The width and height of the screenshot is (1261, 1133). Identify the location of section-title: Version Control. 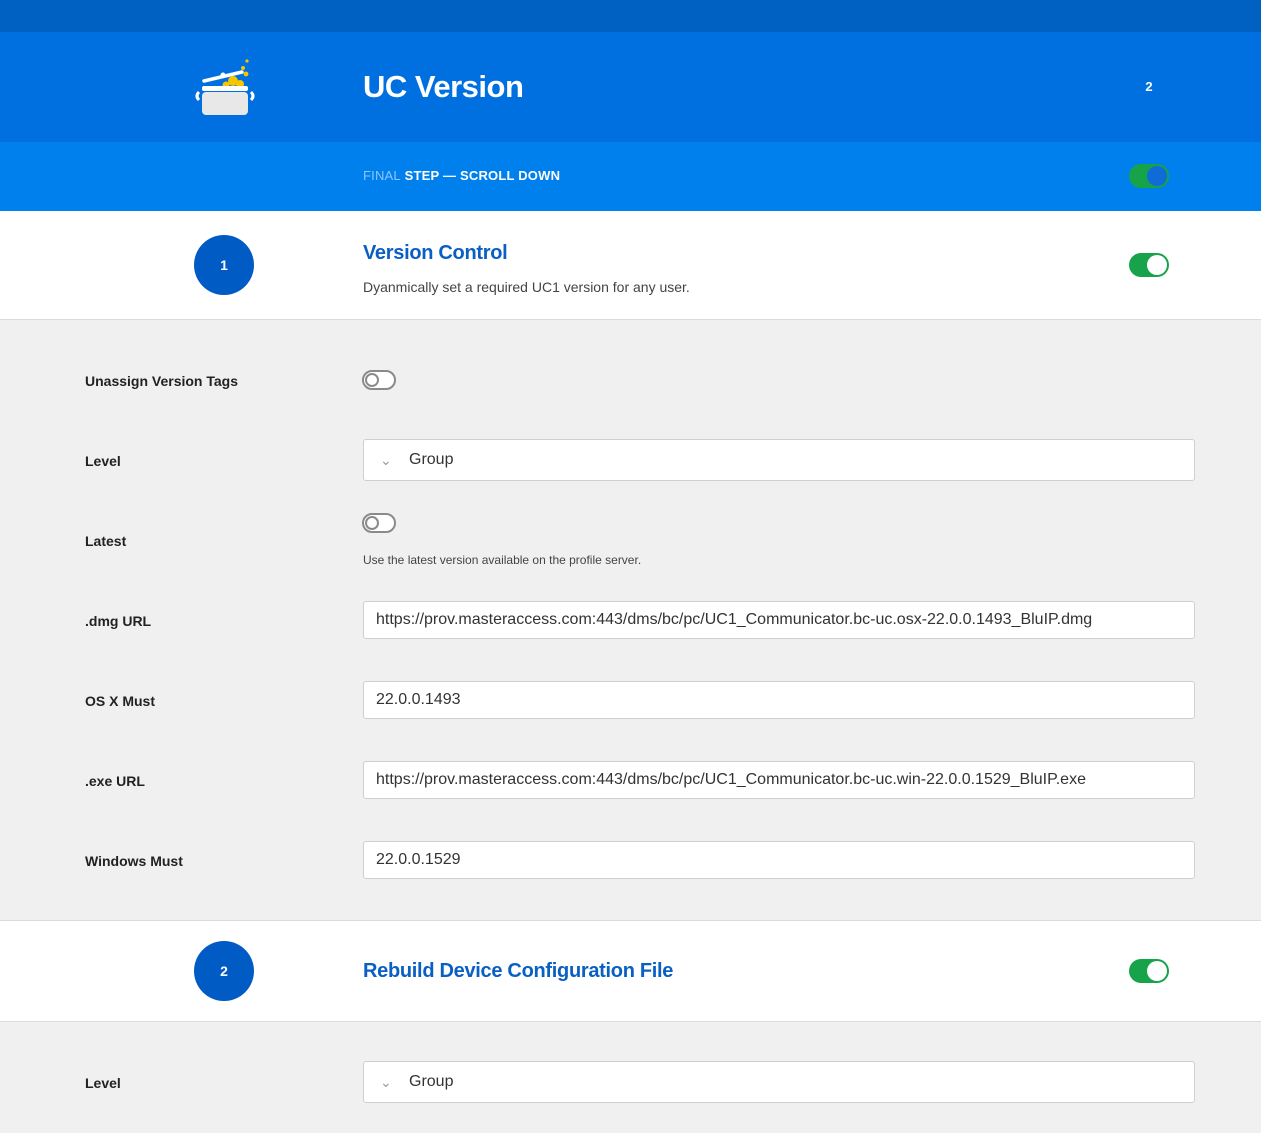
(435, 253).